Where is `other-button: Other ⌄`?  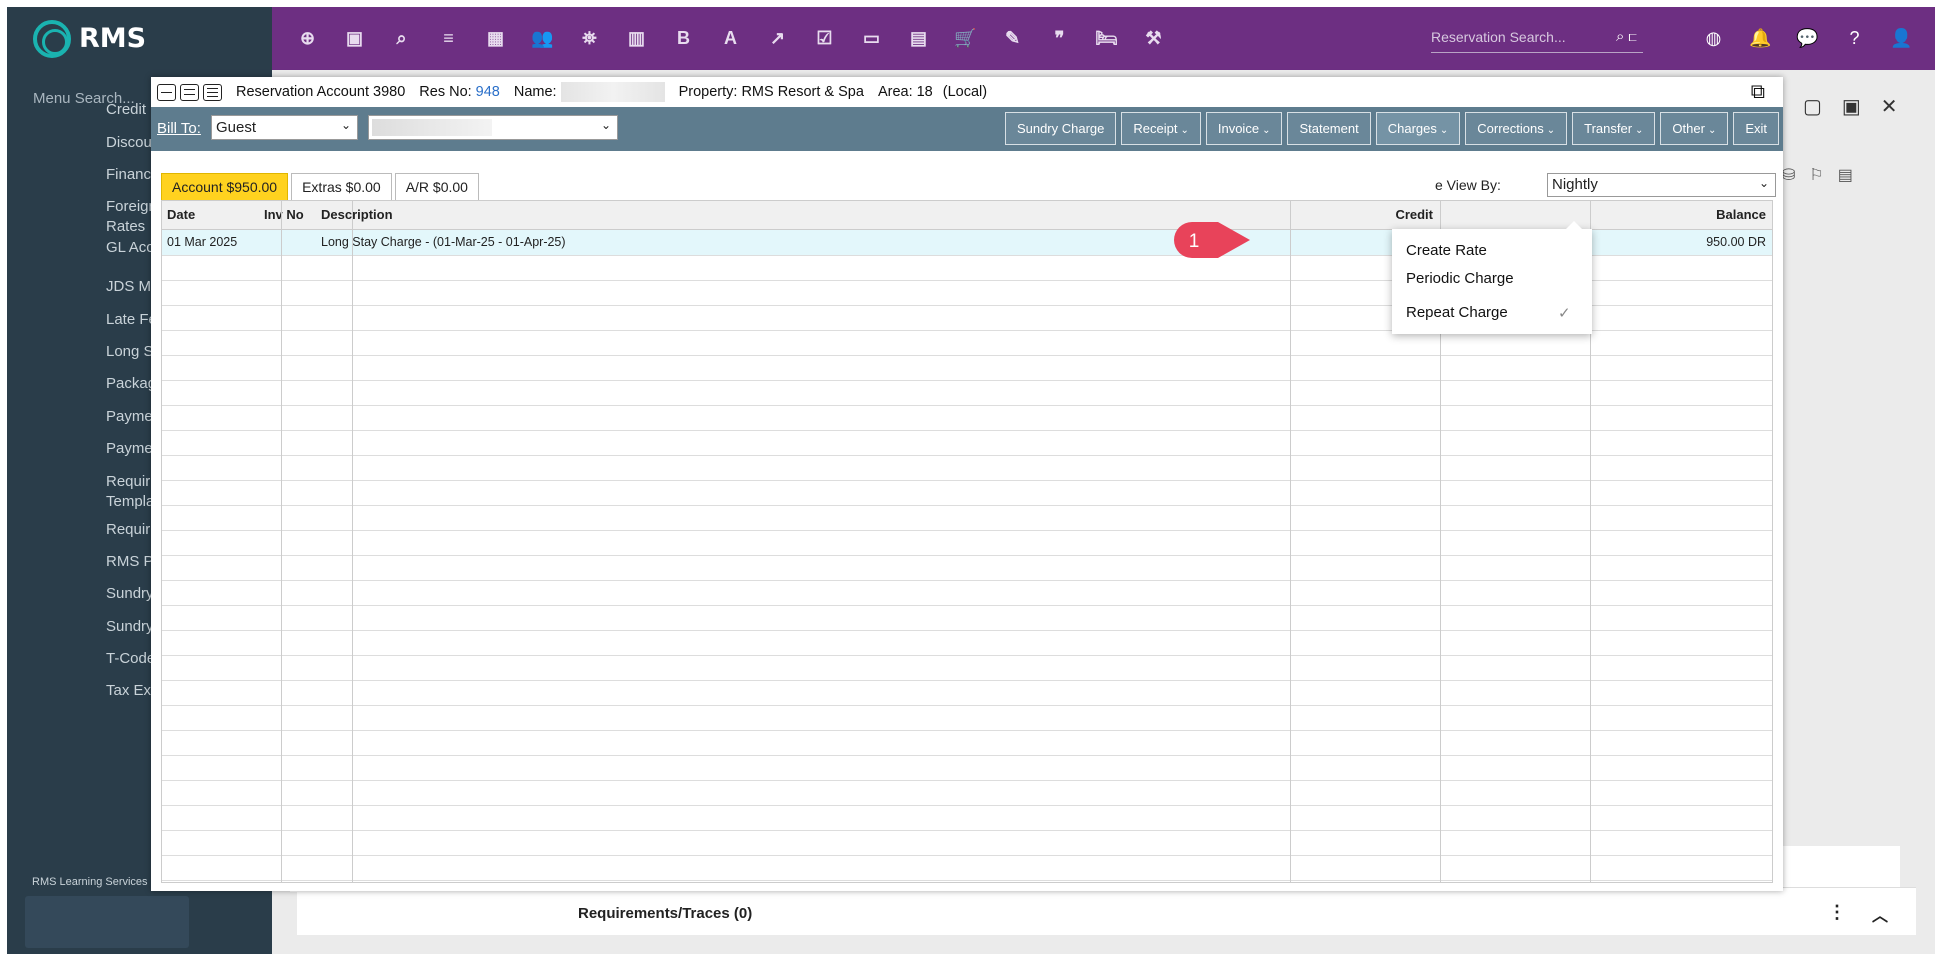
other-button: Other ⌄ is located at coordinates (1694, 128).